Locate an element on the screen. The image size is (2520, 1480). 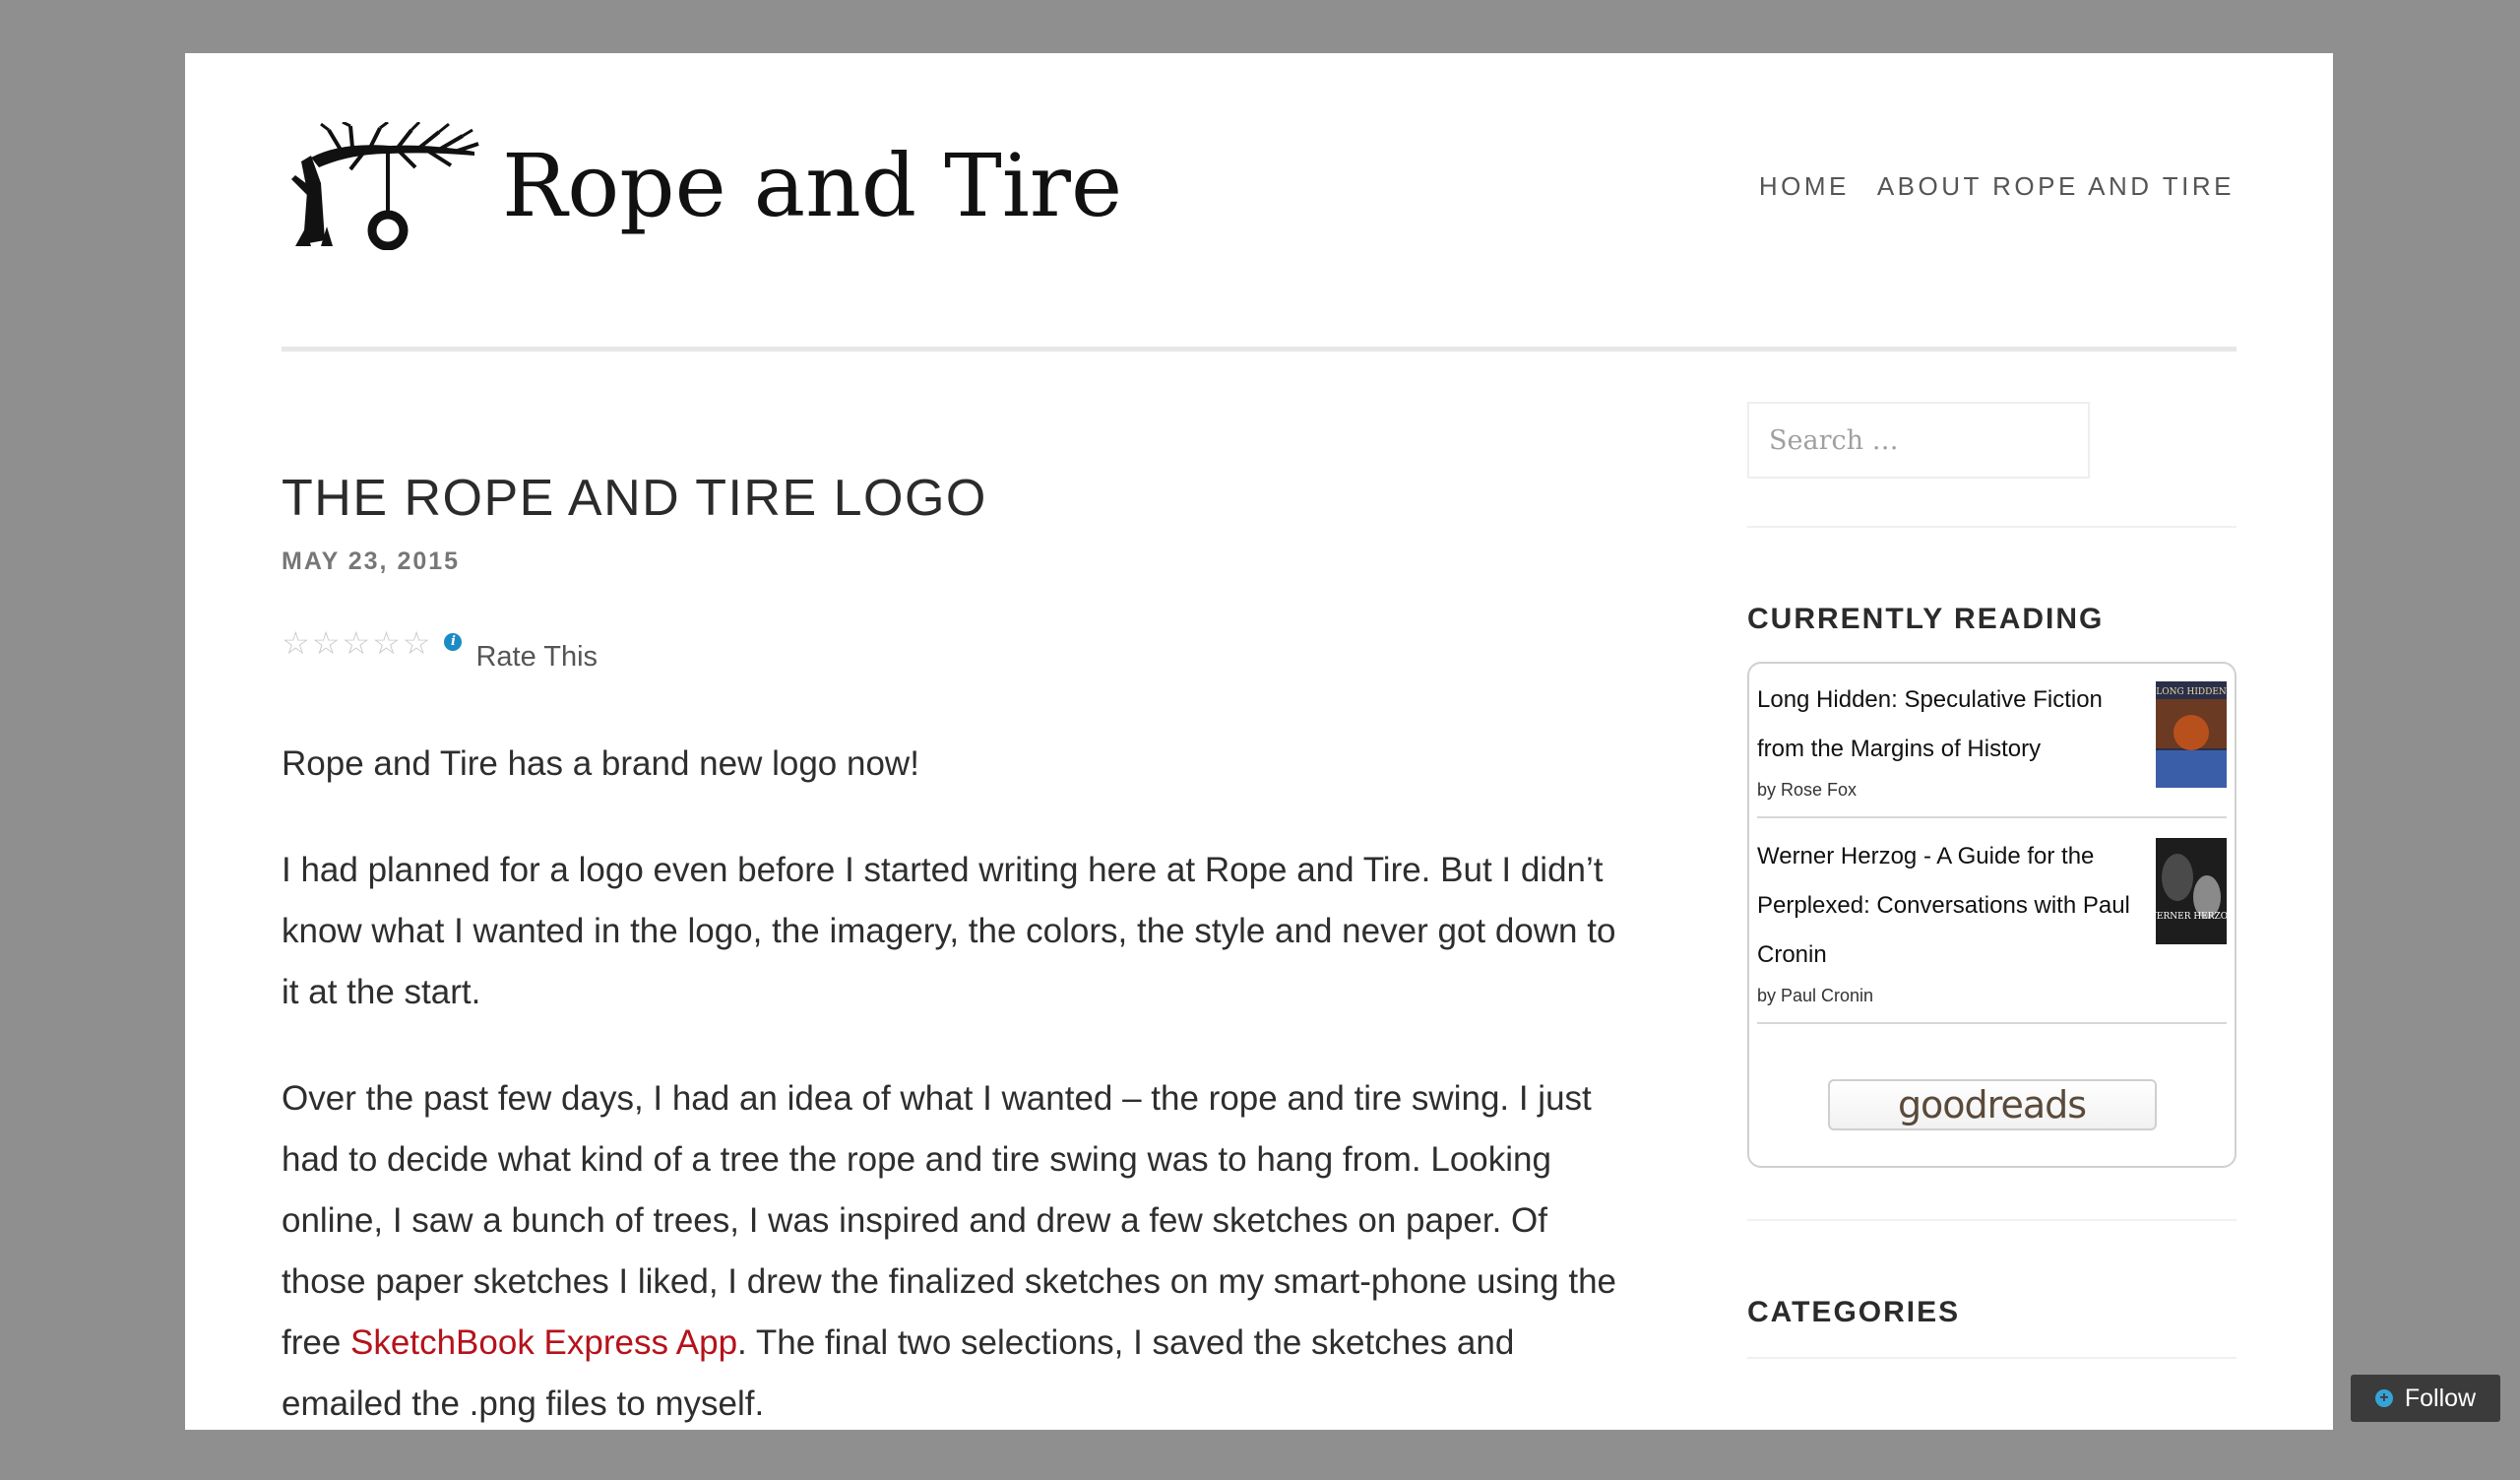
sketchbook-express-link: SketchBook Express App is located at coordinates (543, 1342).